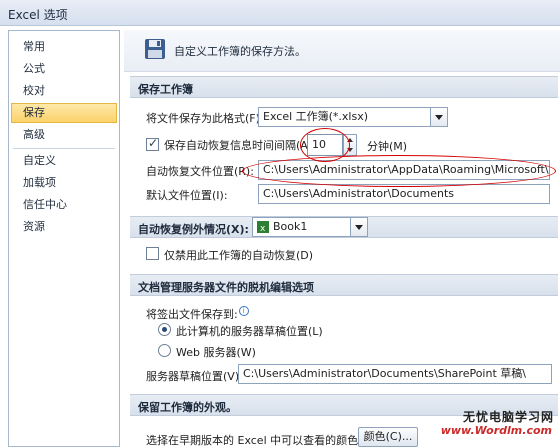  I want to click on radio-selected-dot, so click(164, 329).